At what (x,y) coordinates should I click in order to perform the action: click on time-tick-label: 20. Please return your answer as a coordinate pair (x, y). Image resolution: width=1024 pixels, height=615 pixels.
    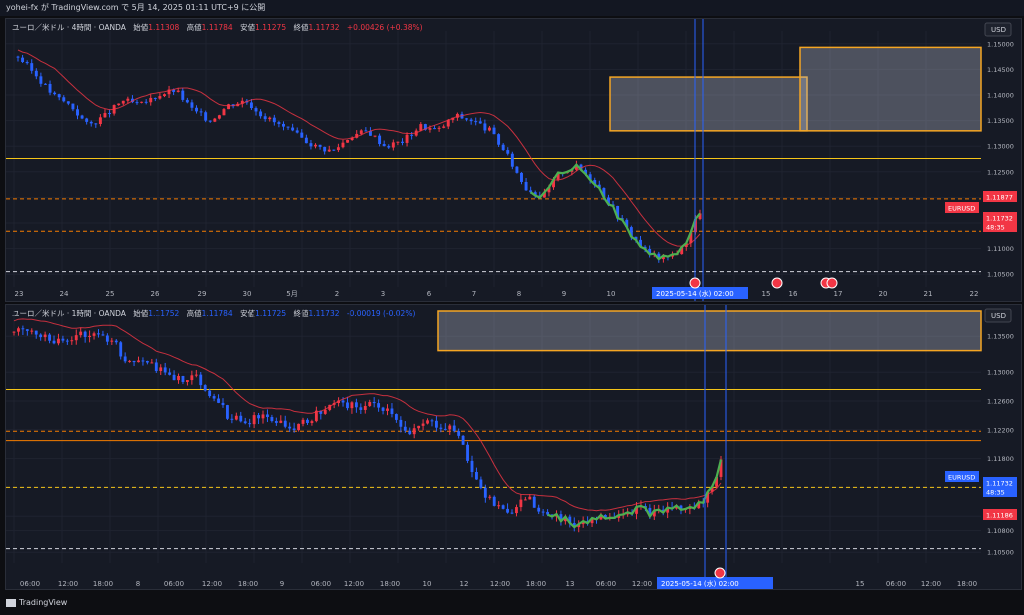
    Looking at the image, I should click on (883, 294).